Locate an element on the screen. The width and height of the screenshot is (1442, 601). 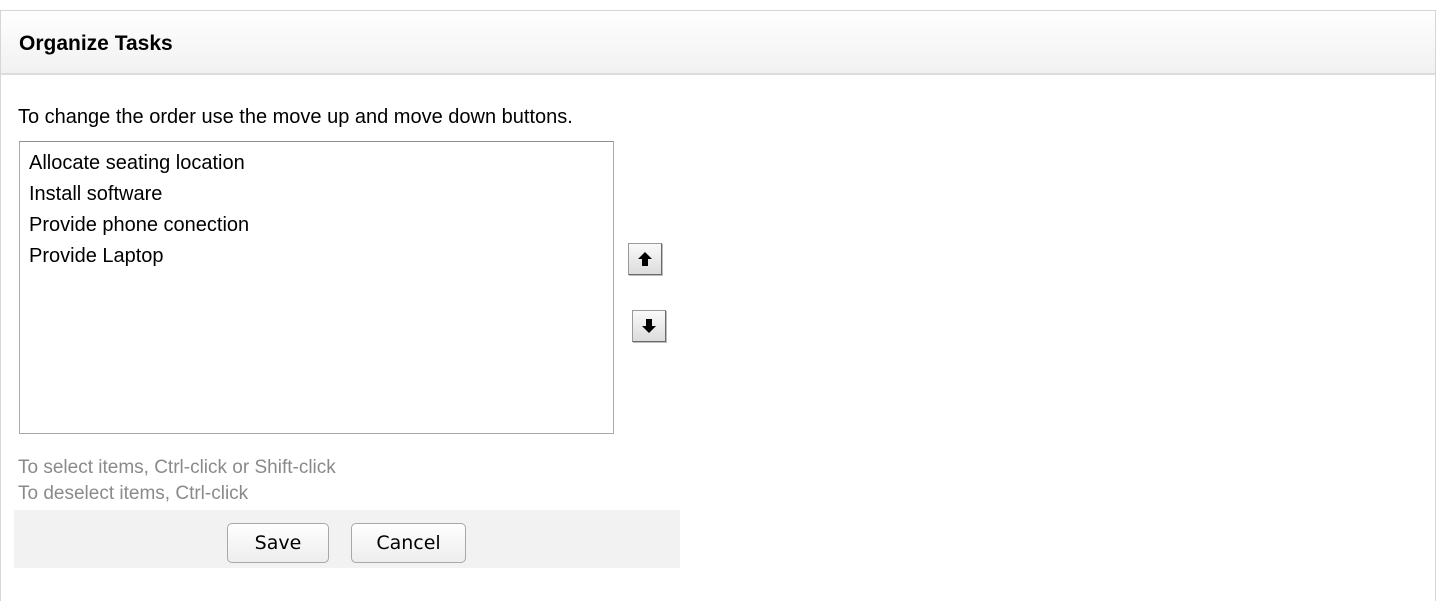
list-item: Provide Laptop is located at coordinates (321, 256).